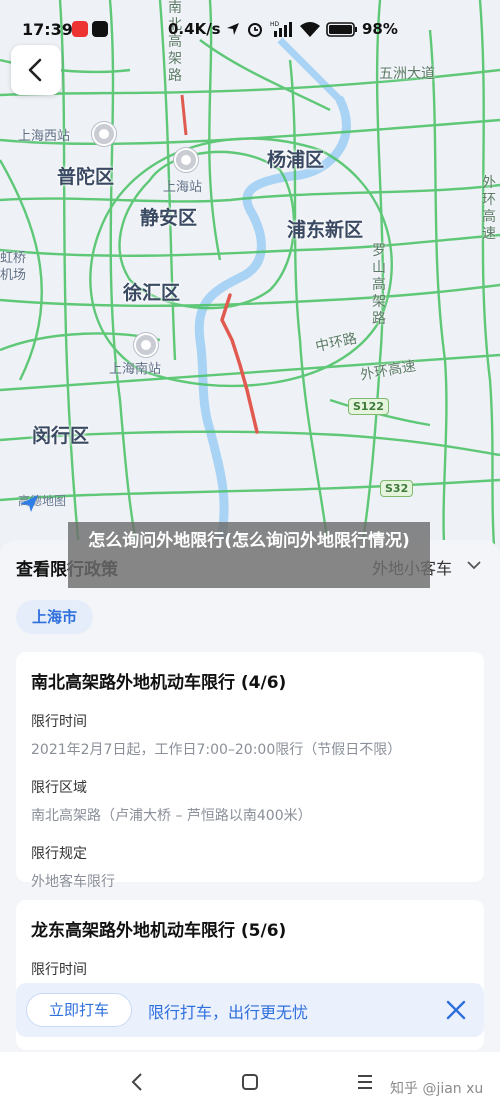  Describe the element at coordinates (59, 854) in the screenshot. I see `rule-label: 限行规定` at that location.